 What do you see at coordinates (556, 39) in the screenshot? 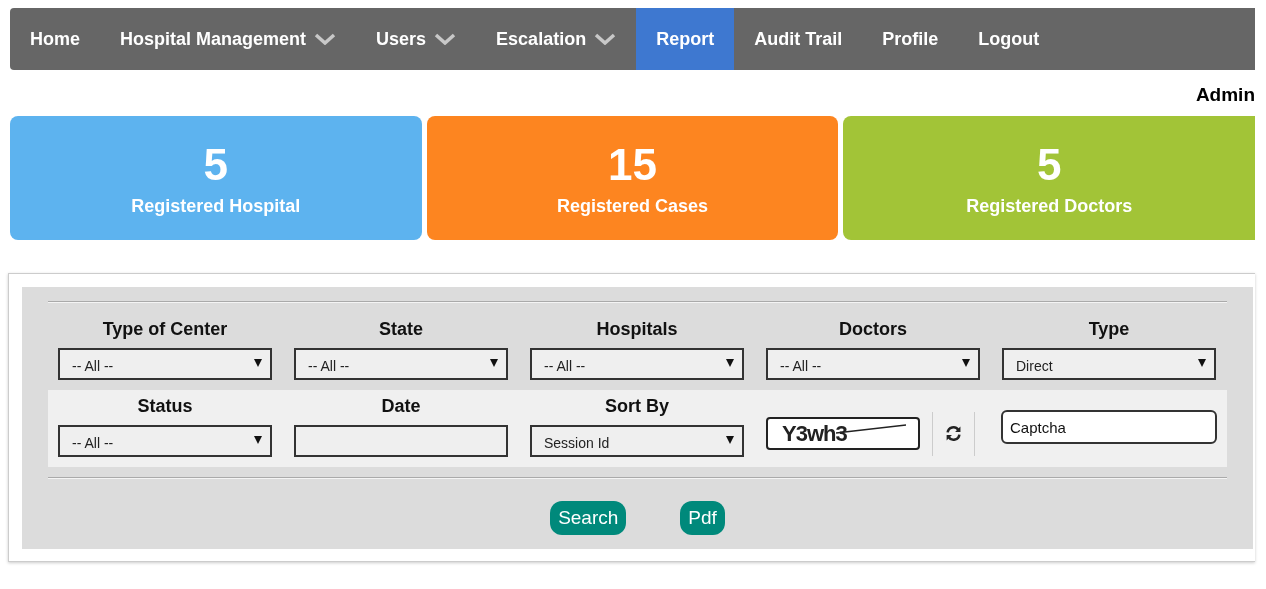
I see `nav-item: Escalation` at bounding box center [556, 39].